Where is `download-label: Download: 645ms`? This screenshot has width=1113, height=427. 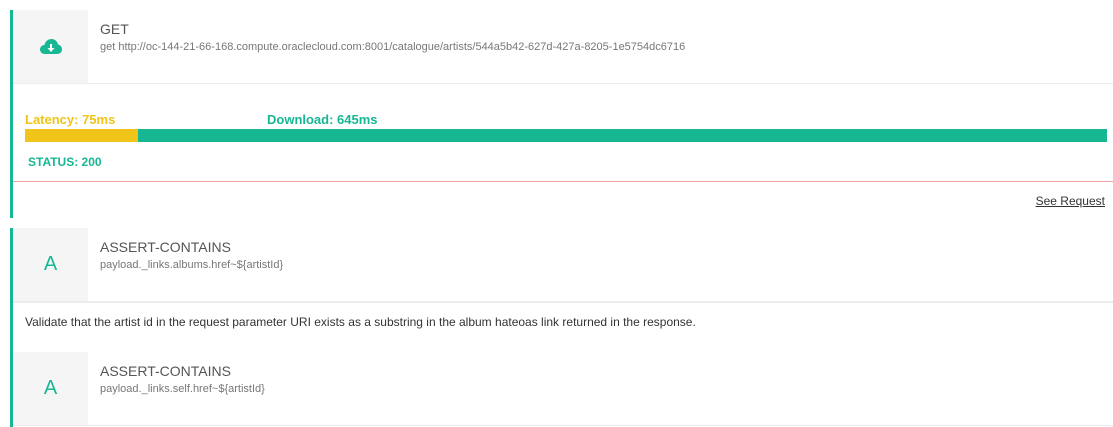 download-label: Download: 645ms is located at coordinates (322, 119).